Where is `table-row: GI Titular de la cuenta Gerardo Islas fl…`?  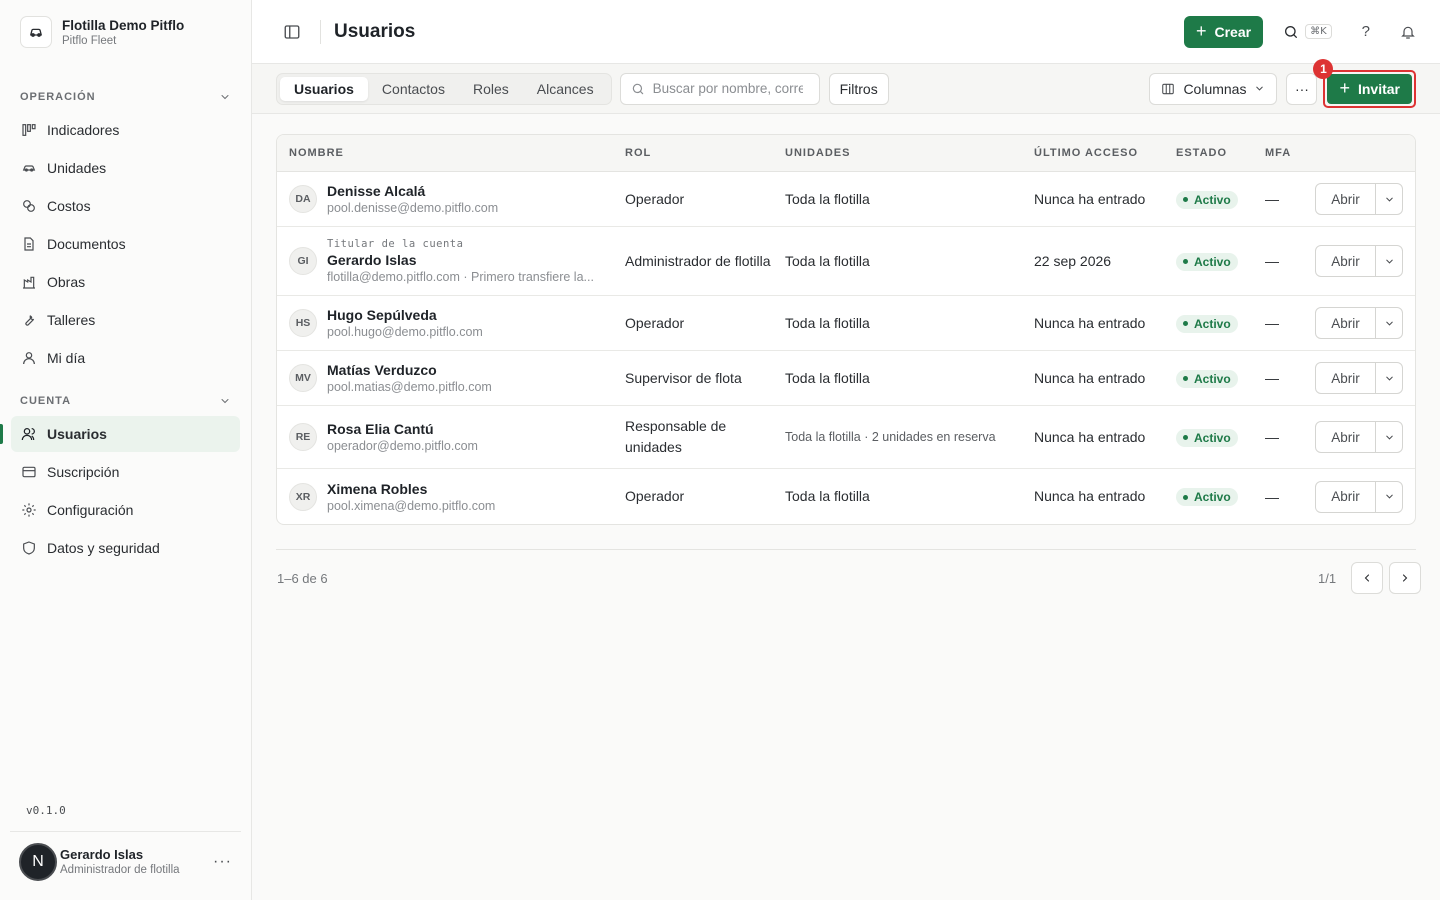
table-row: GI Titular de la cuenta Gerardo Islas fl… is located at coordinates (846, 261).